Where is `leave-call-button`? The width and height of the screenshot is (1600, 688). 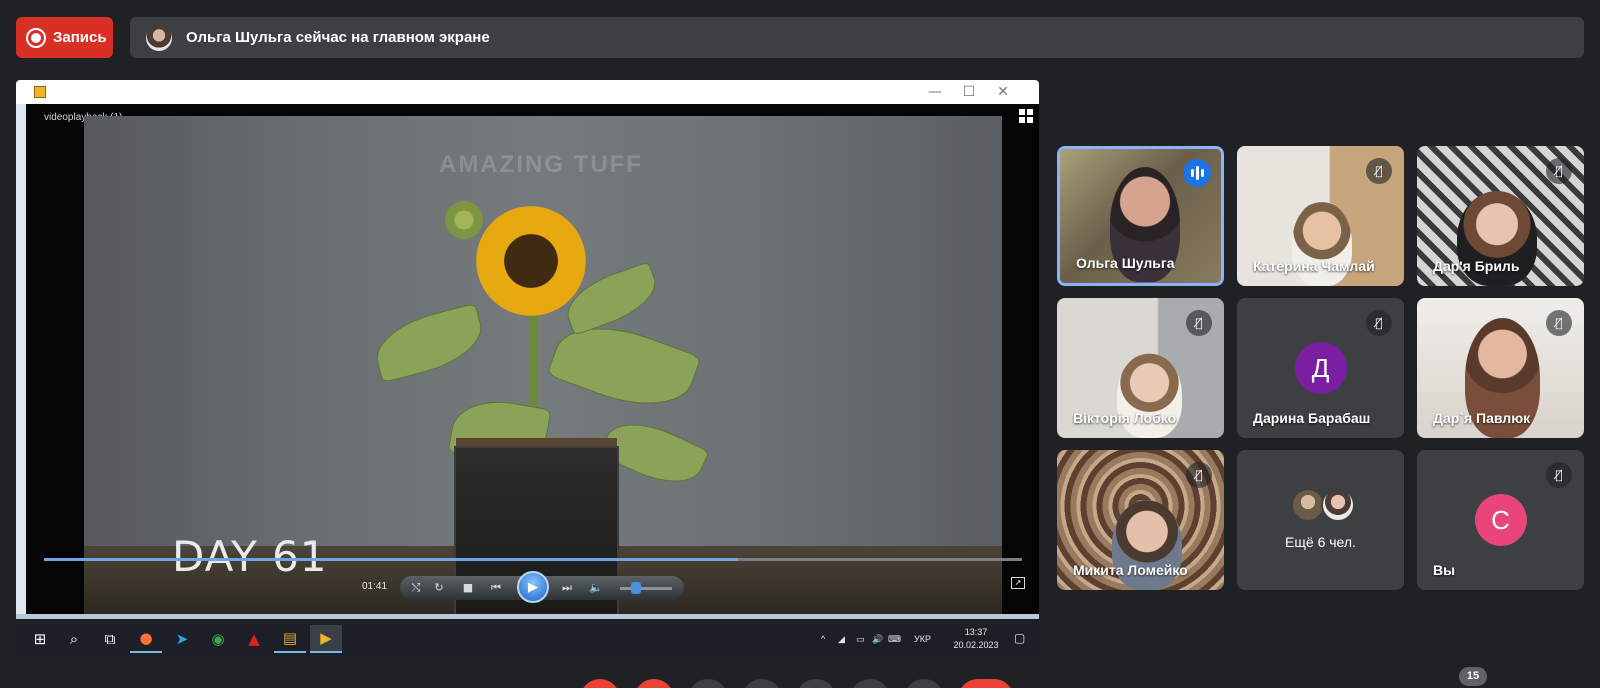 leave-call-button is located at coordinates (986, 683).